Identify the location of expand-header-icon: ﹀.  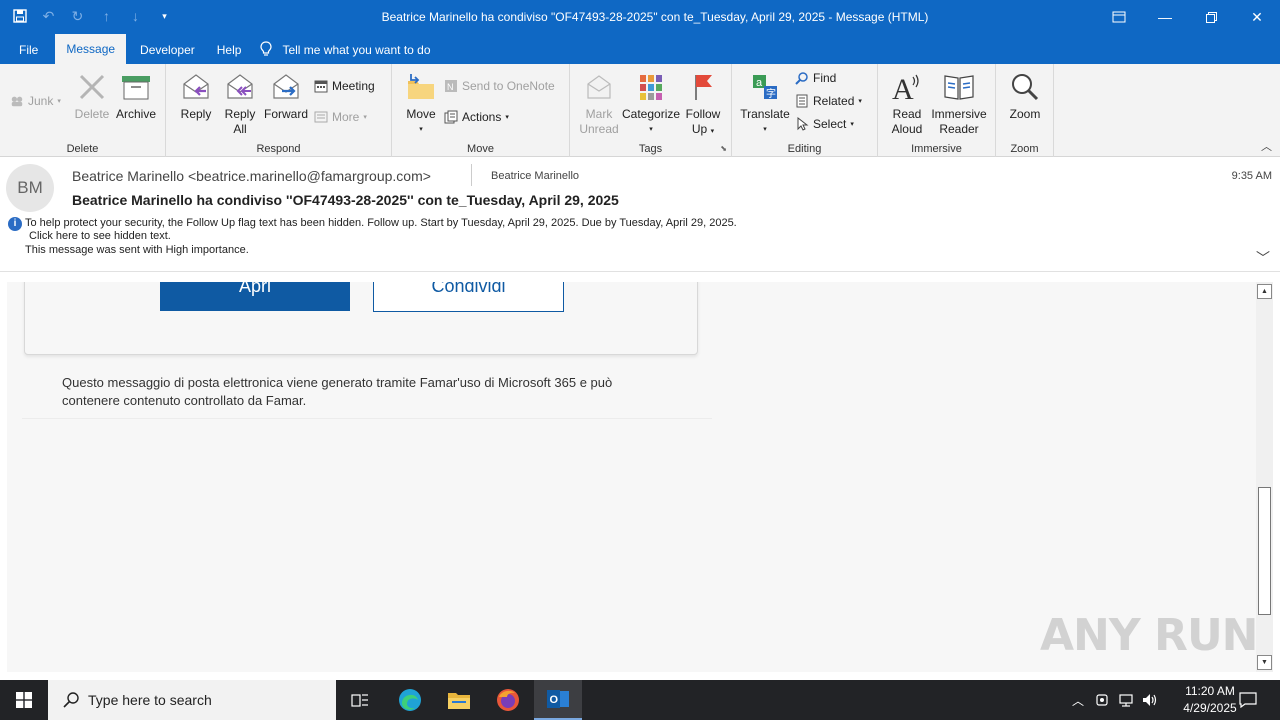
(1263, 258).